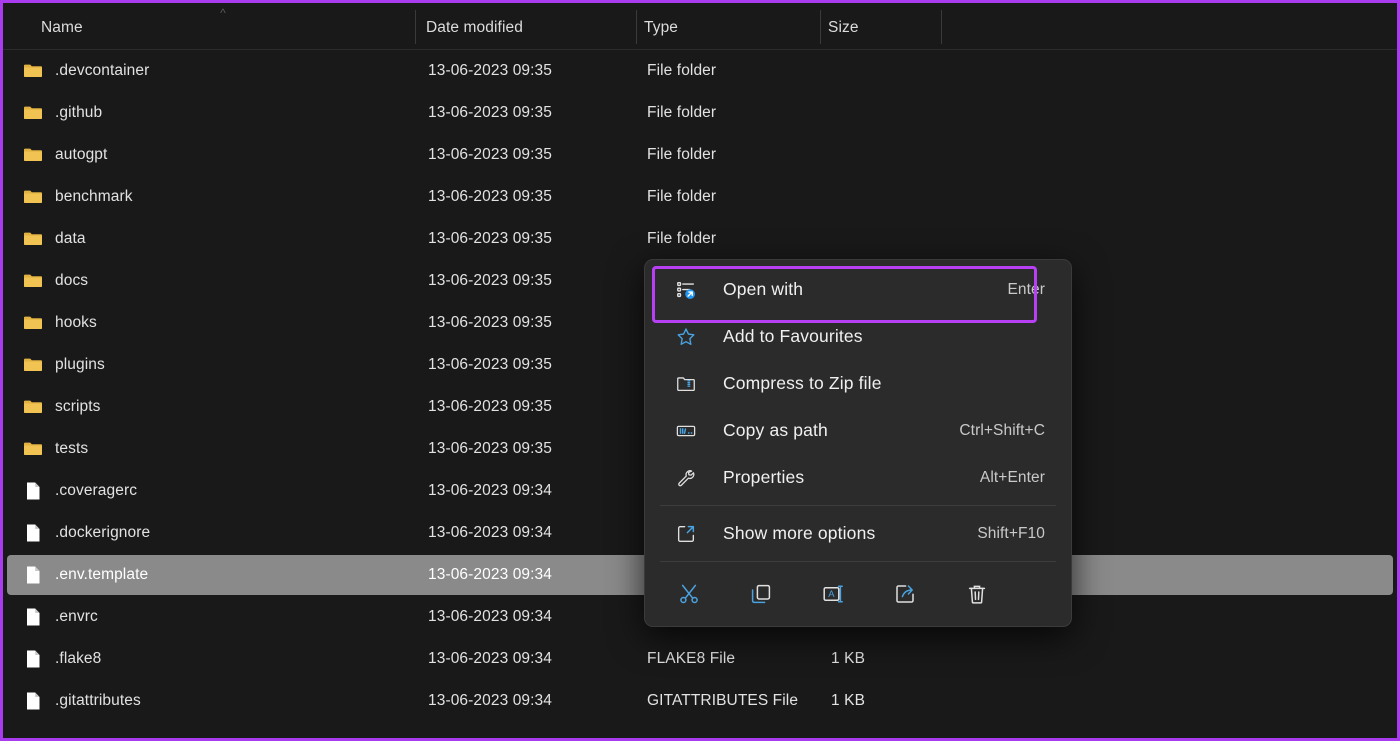 The width and height of the screenshot is (1400, 741). I want to click on copy-path-icon, so click(699, 431).